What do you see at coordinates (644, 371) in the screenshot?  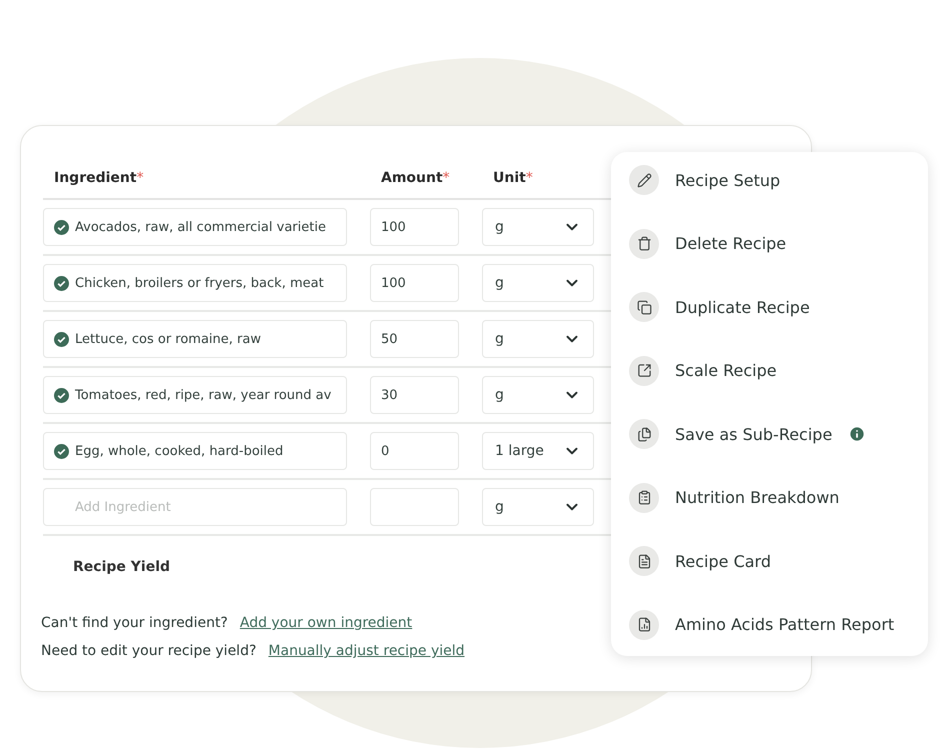 I see `expand-icon` at bounding box center [644, 371].